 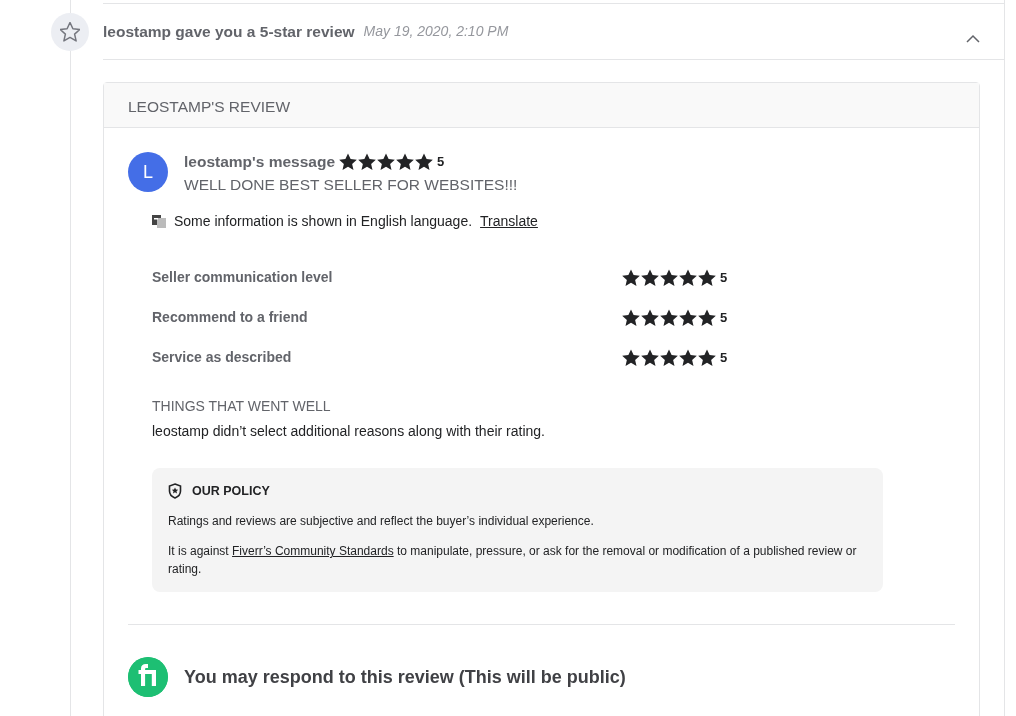 I want to click on shield-icon, so click(x=175, y=490).